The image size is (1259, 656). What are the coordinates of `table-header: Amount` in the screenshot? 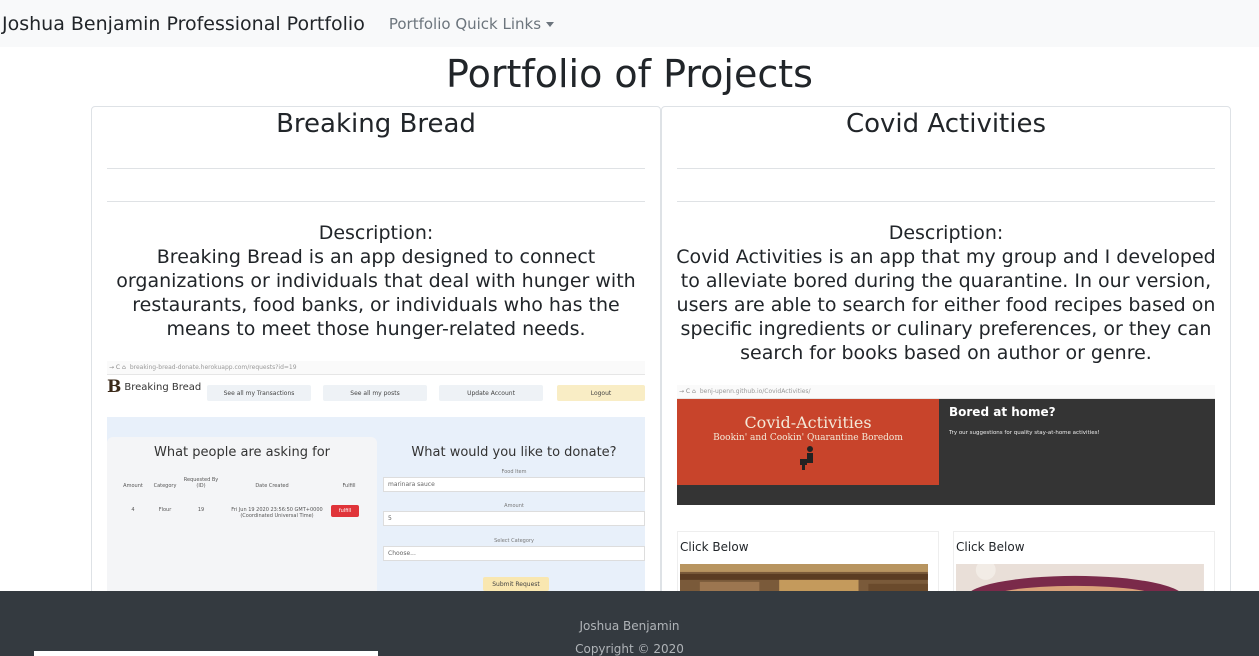 It's located at (133, 486).